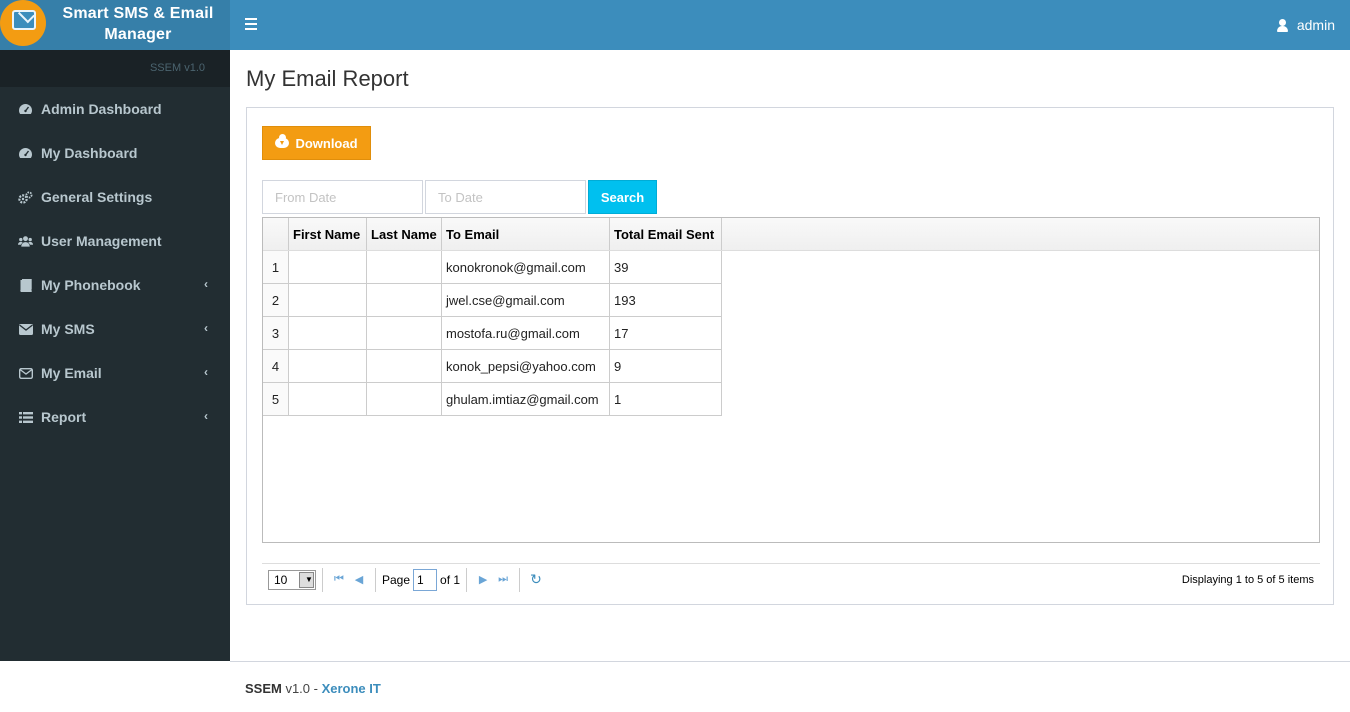 The height and width of the screenshot is (712, 1350). Describe the element at coordinates (342, 197) in the screenshot. I see `from-date-input` at that location.